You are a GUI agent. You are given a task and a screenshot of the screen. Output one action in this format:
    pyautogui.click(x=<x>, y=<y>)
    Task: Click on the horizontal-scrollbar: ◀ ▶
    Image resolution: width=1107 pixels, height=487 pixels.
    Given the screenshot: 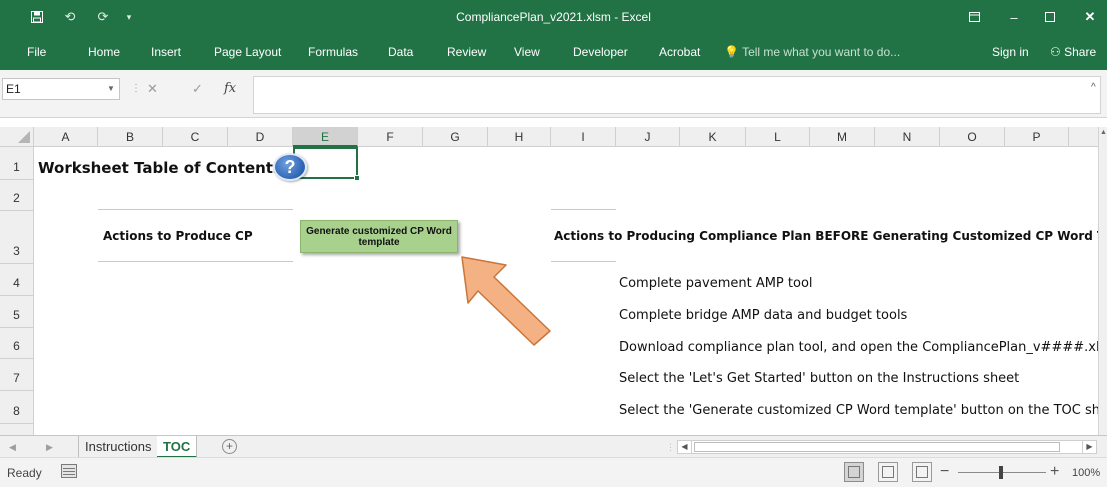 What is the action you would take?
    pyautogui.click(x=887, y=447)
    